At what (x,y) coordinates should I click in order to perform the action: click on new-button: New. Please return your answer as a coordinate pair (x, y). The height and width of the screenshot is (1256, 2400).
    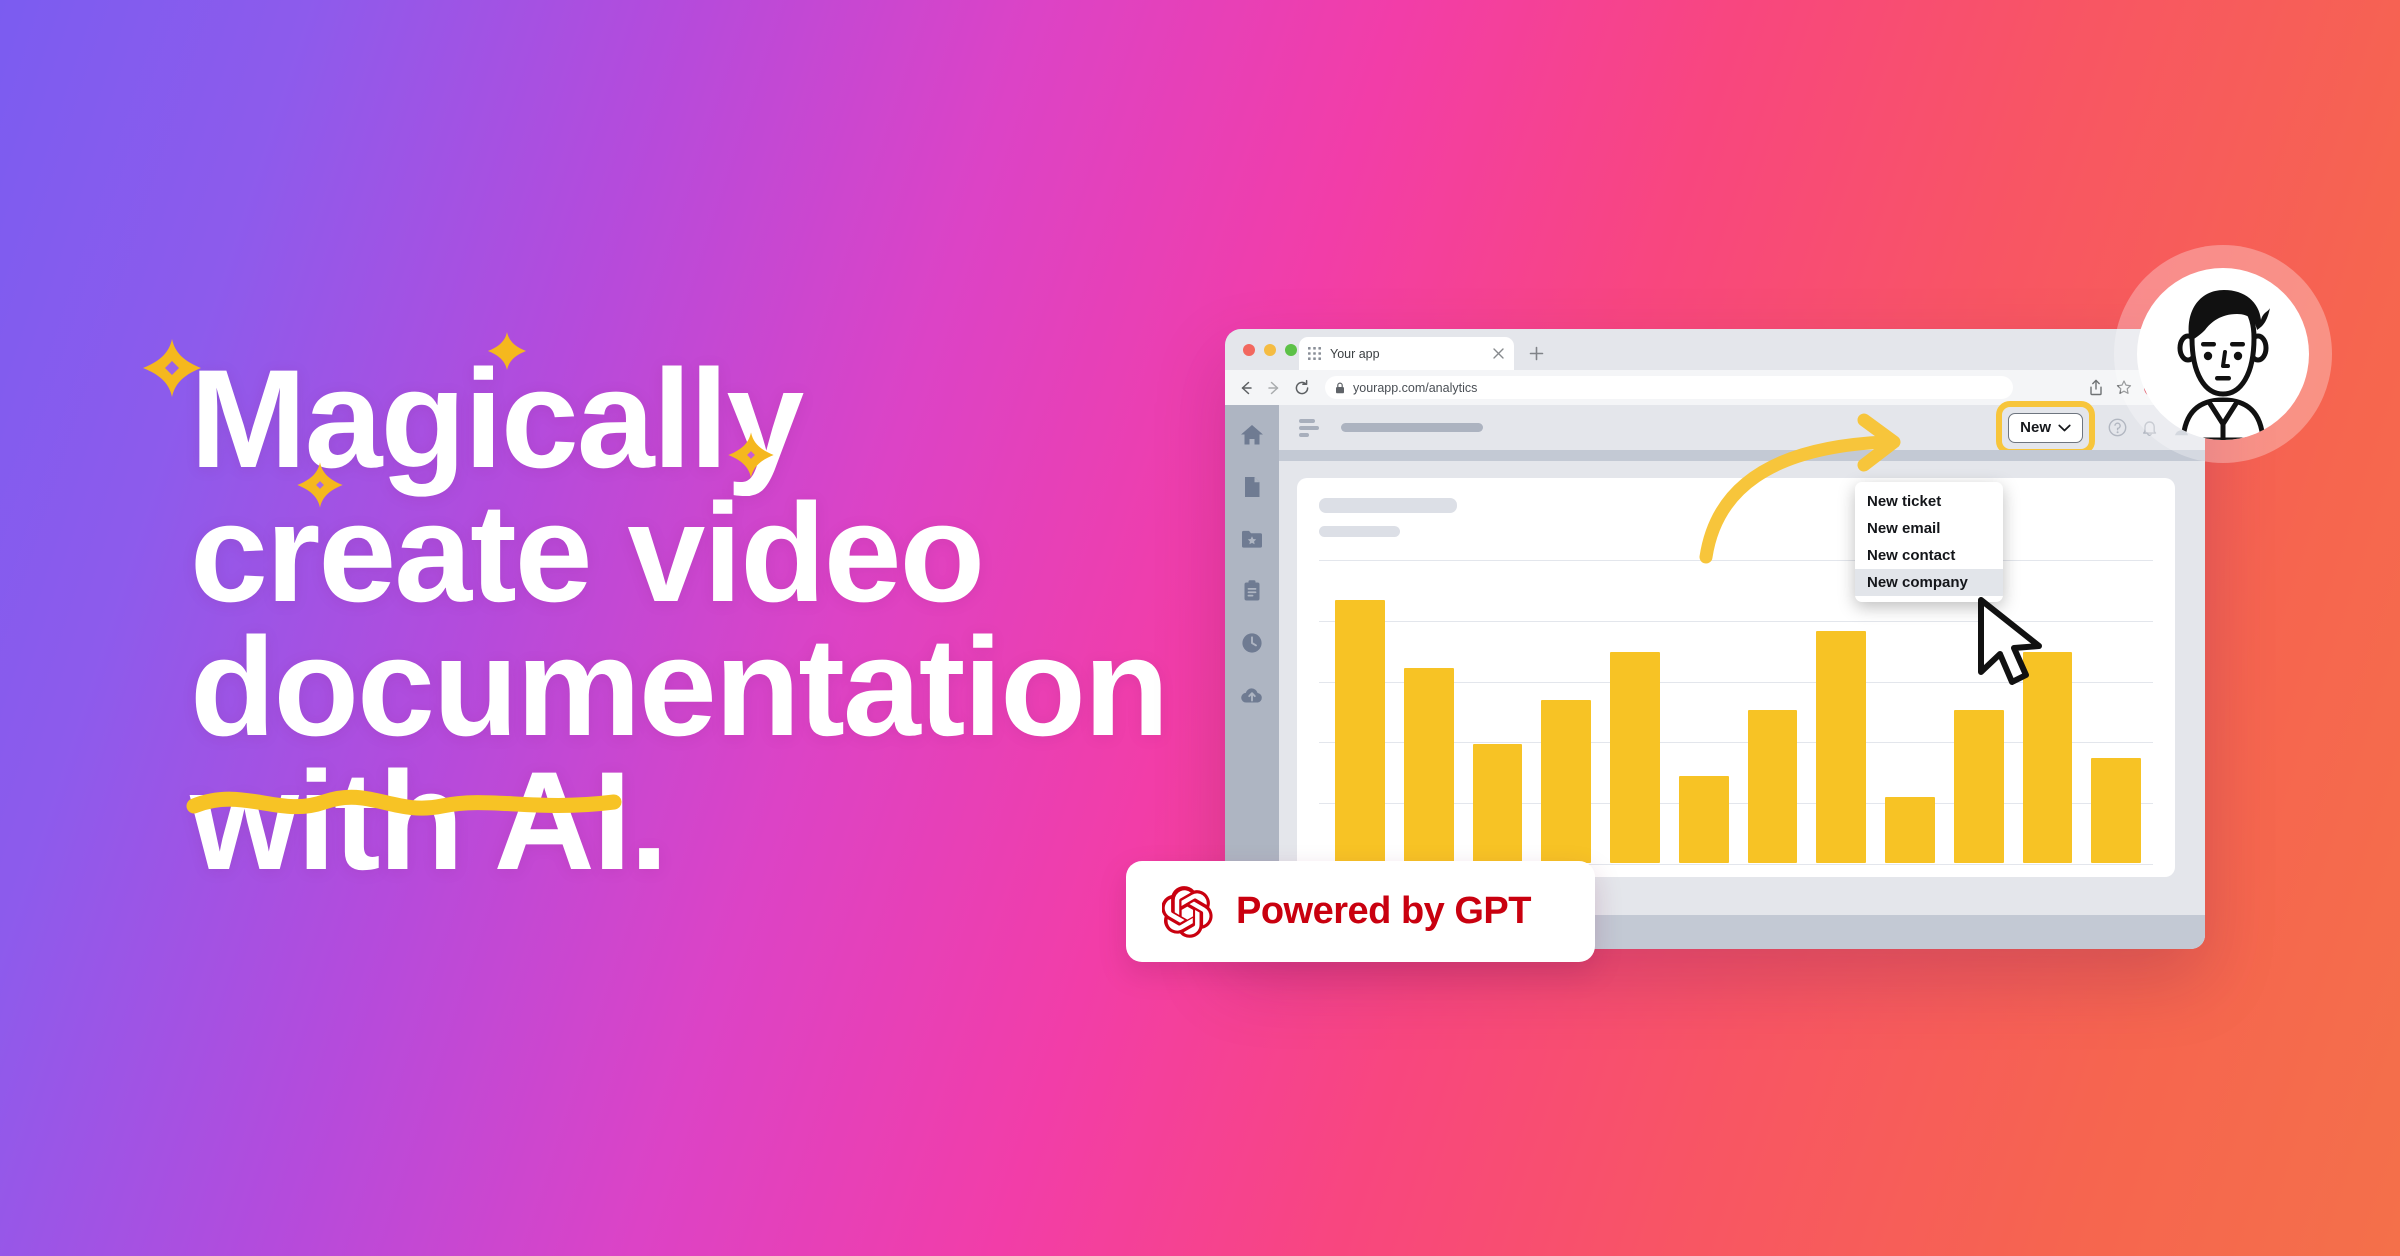
    Looking at the image, I should click on (2045, 427).